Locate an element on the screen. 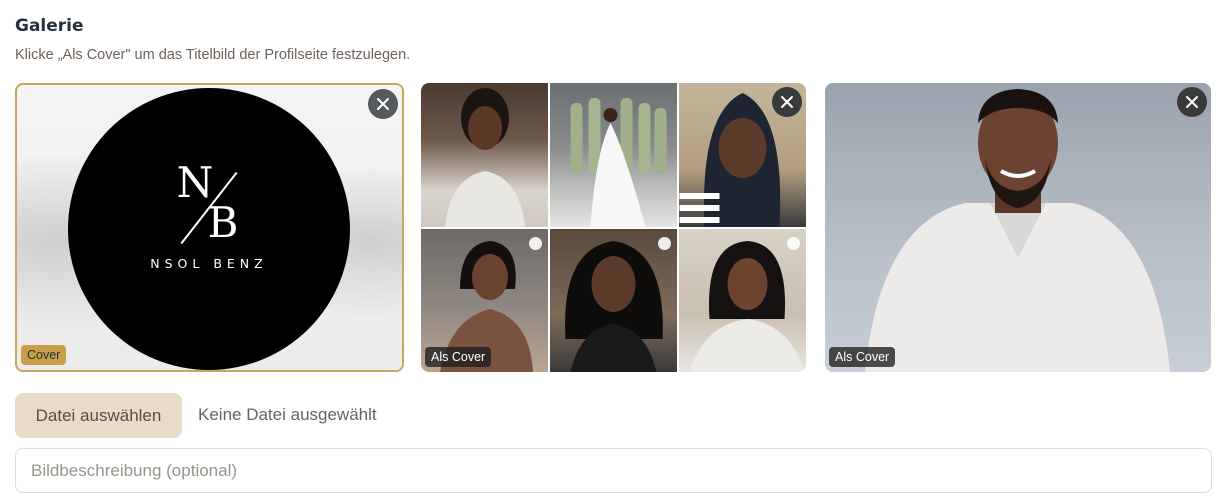 This screenshot has height=498, width=1222. gallery-title: Galerie is located at coordinates (49, 26).